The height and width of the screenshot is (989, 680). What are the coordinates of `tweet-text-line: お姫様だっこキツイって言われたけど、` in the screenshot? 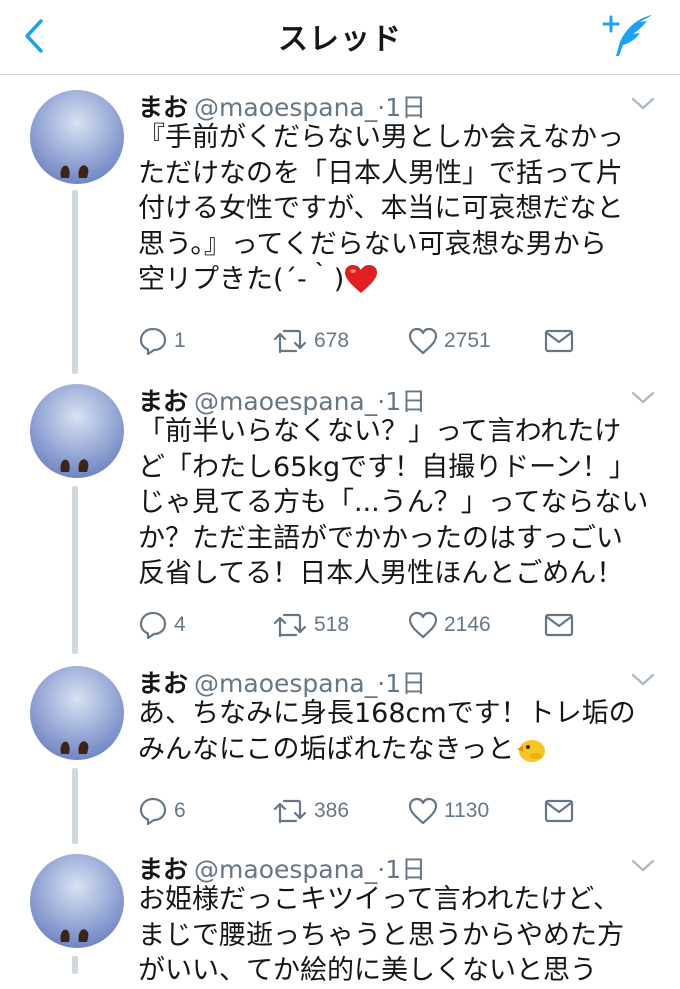 It's located at (379, 899).